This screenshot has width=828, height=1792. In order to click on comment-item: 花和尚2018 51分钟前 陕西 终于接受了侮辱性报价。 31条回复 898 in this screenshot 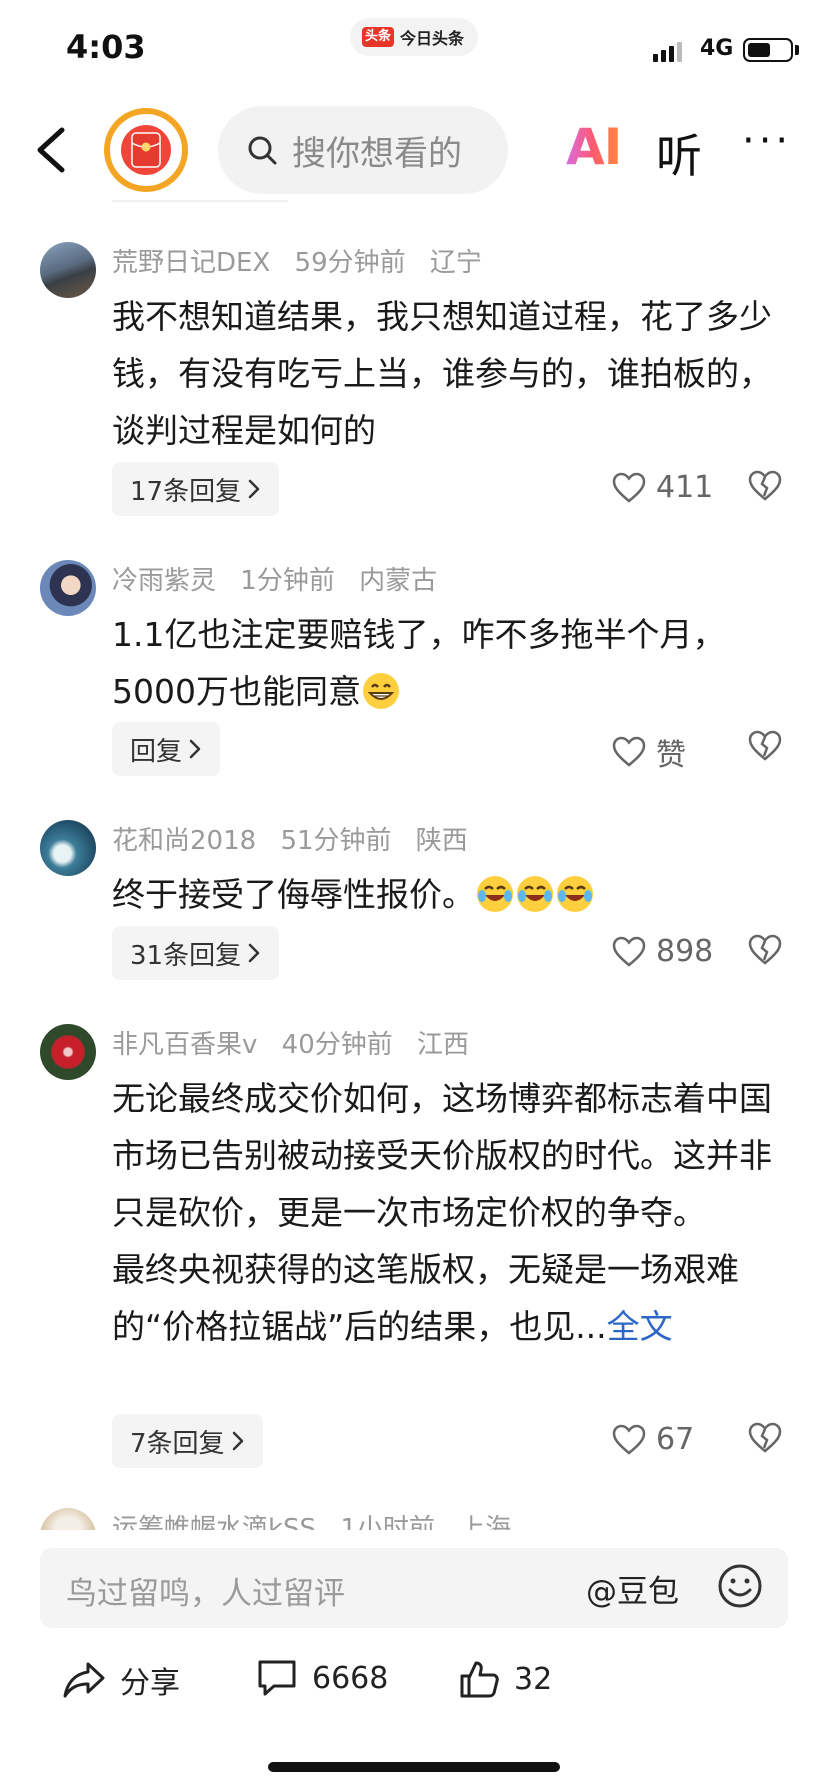, I will do `click(414, 898)`.